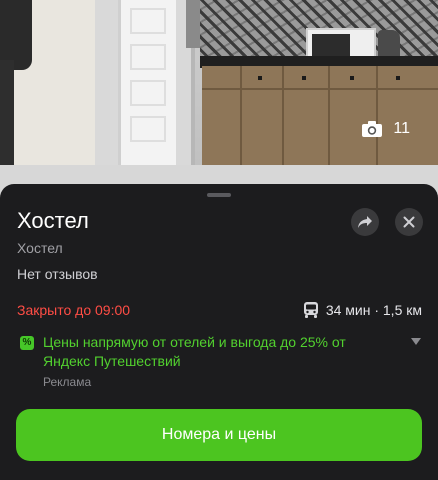 The image size is (438, 480). I want to click on photo-count-label: 11, so click(401, 128).